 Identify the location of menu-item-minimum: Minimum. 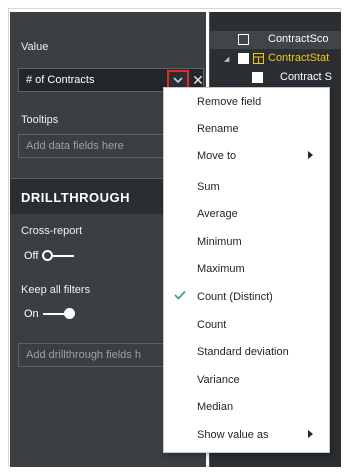
(246, 242).